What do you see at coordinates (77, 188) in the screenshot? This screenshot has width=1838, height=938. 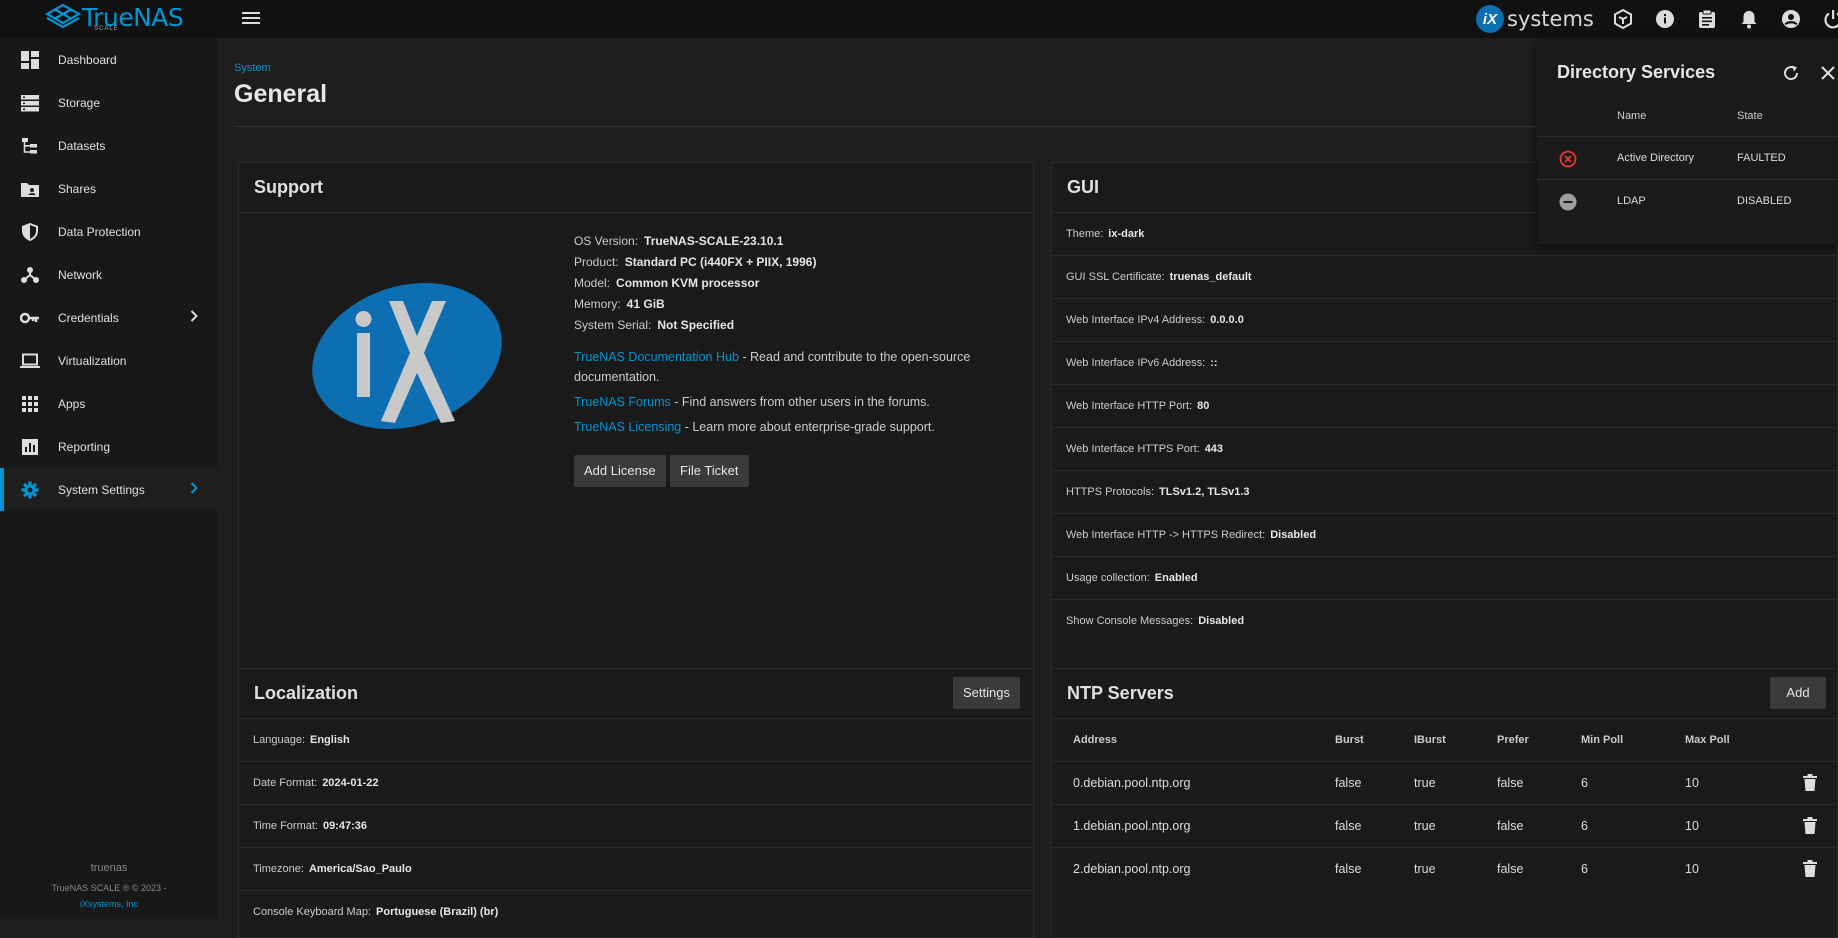 I see `sidebar-item-label: Shares` at bounding box center [77, 188].